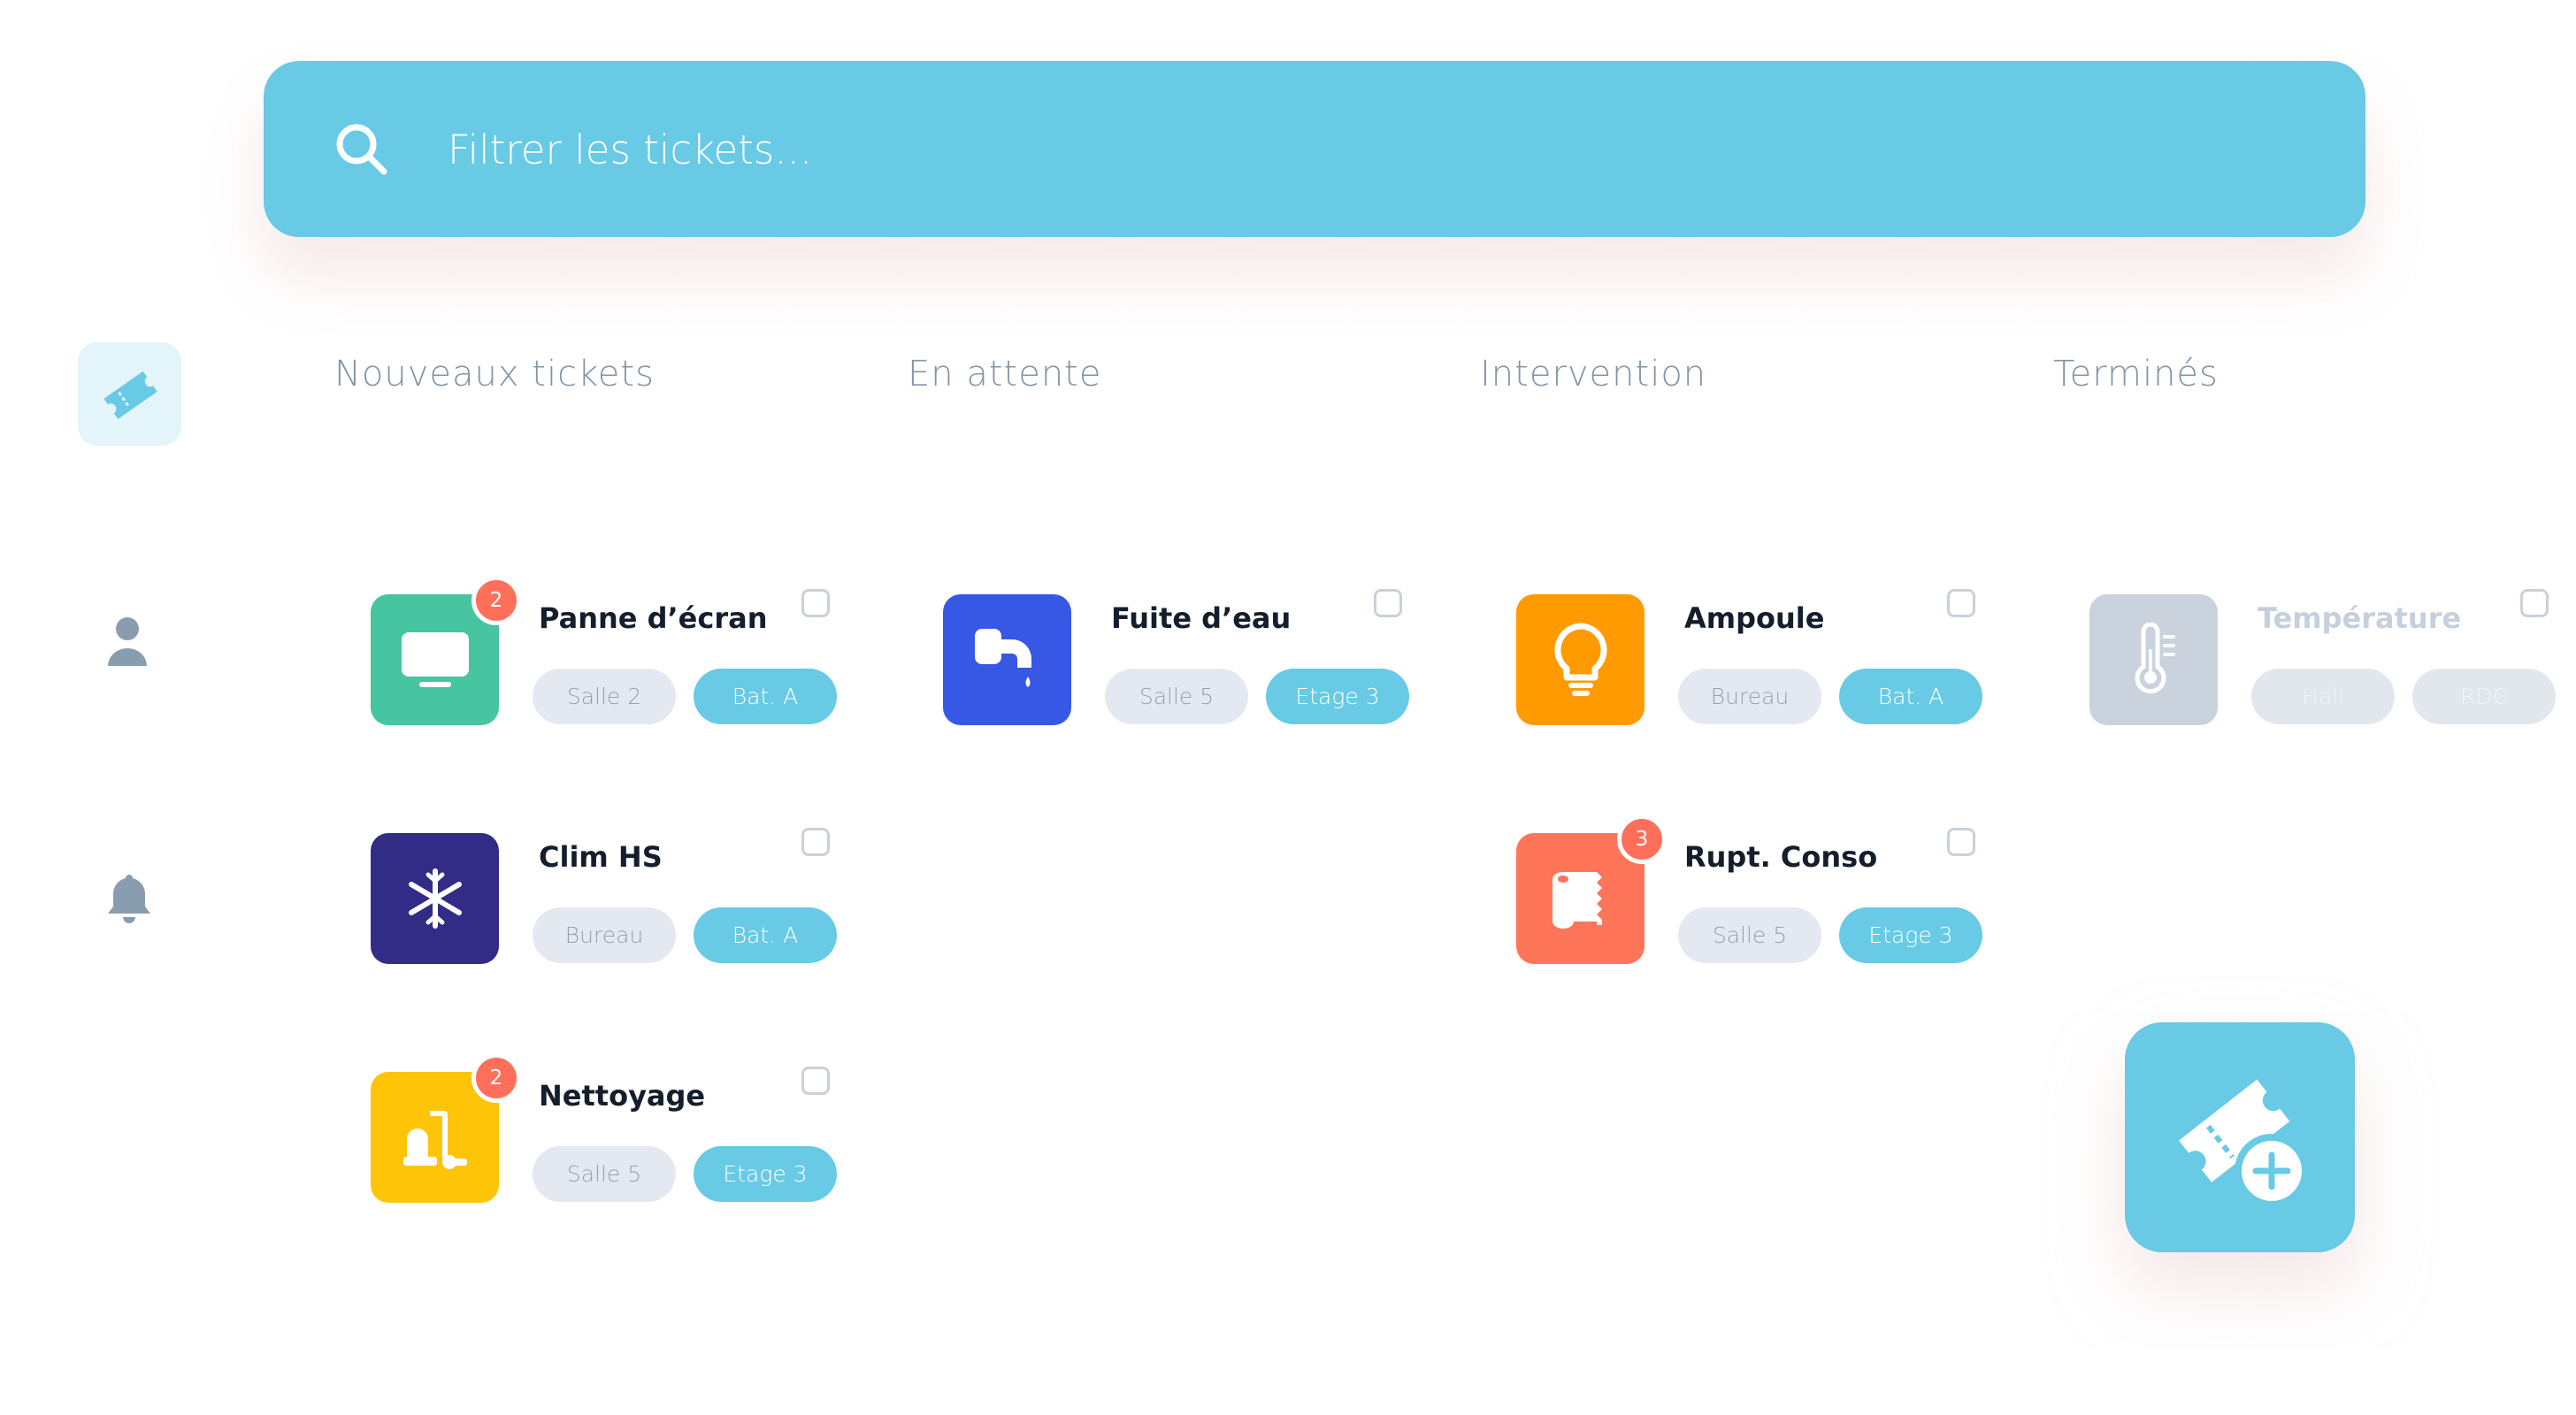 Image resolution: width=2576 pixels, height=1415 pixels. I want to click on ticket-title: Nettoyage, so click(622, 1096).